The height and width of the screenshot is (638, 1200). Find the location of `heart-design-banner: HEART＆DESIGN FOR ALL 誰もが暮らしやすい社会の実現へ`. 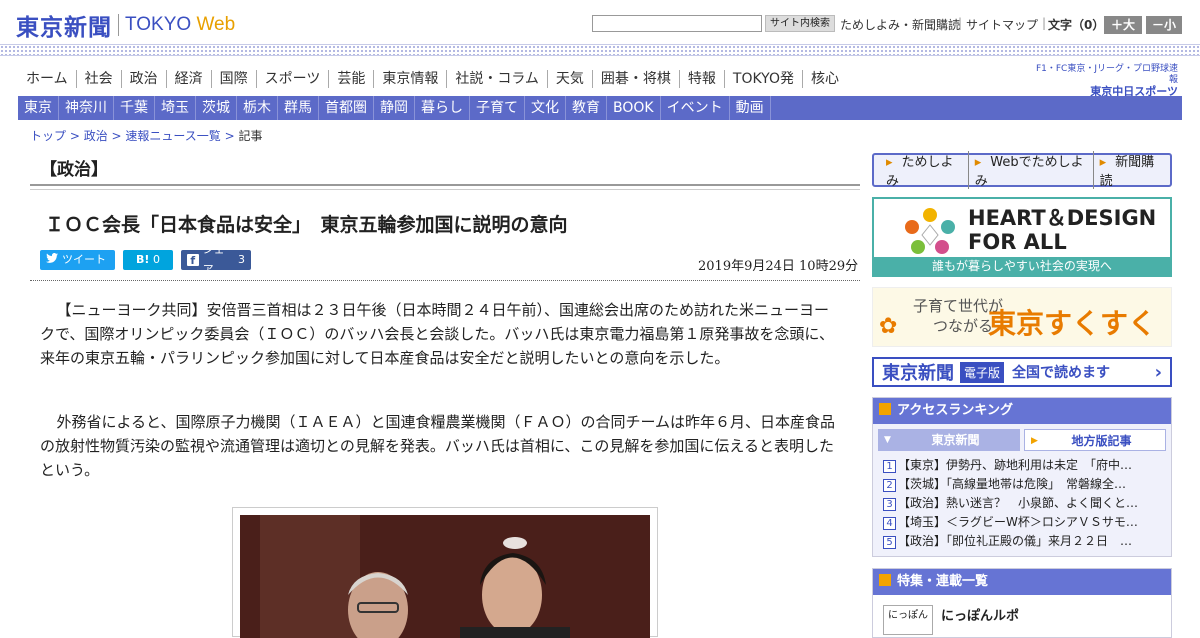

heart-design-banner: HEART＆DESIGN FOR ALL 誰もが暮らしやすい社会の実現へ is located at coordinates (1022, 237).